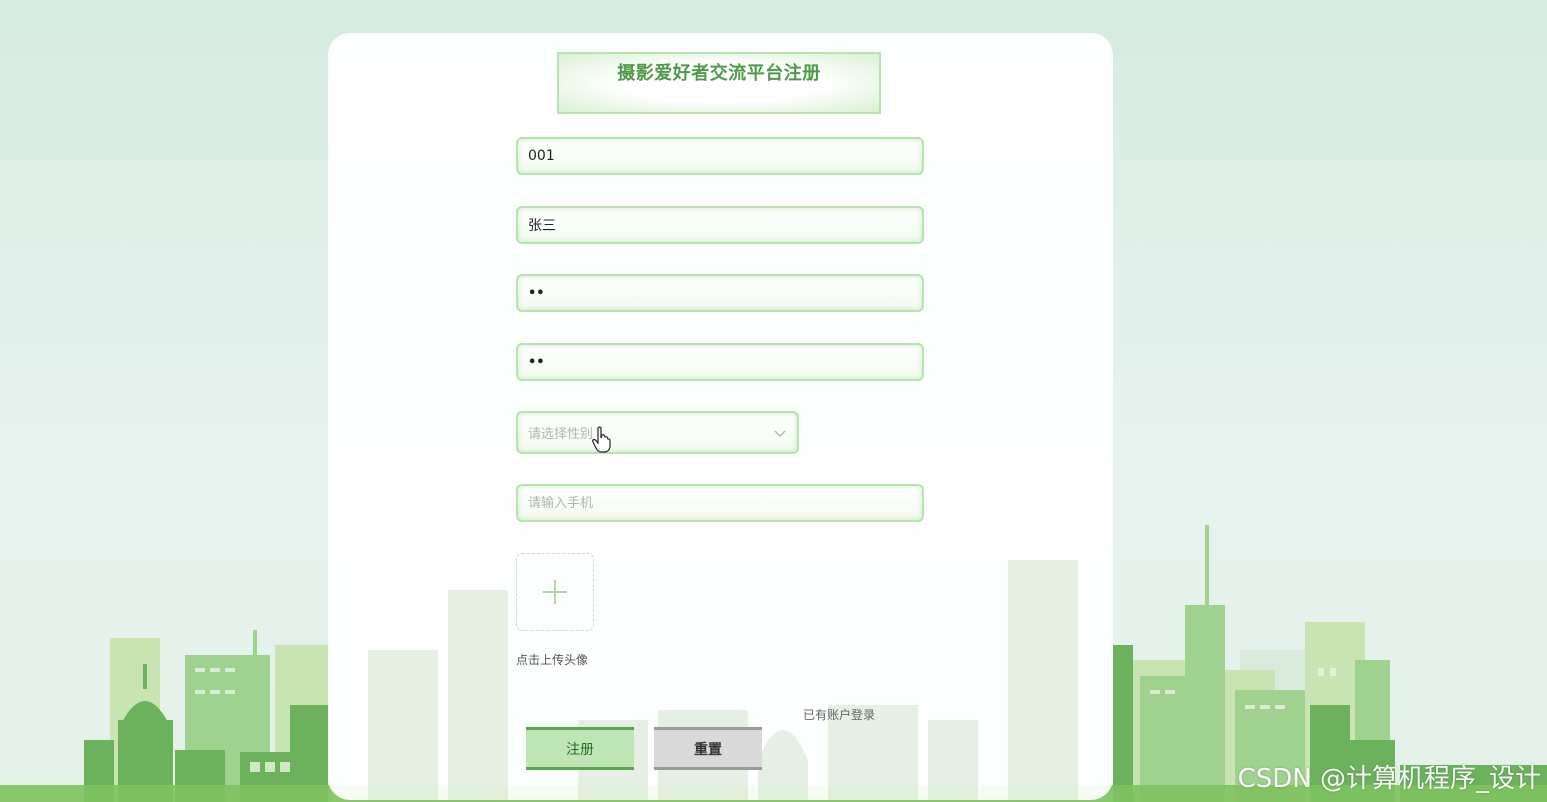 The height and width of the screenshot is (802, 1547). Describe the element at coordinates (552, 660) in the screenshot. I see `upload-avatar-label: 点击上传头像` at that location.